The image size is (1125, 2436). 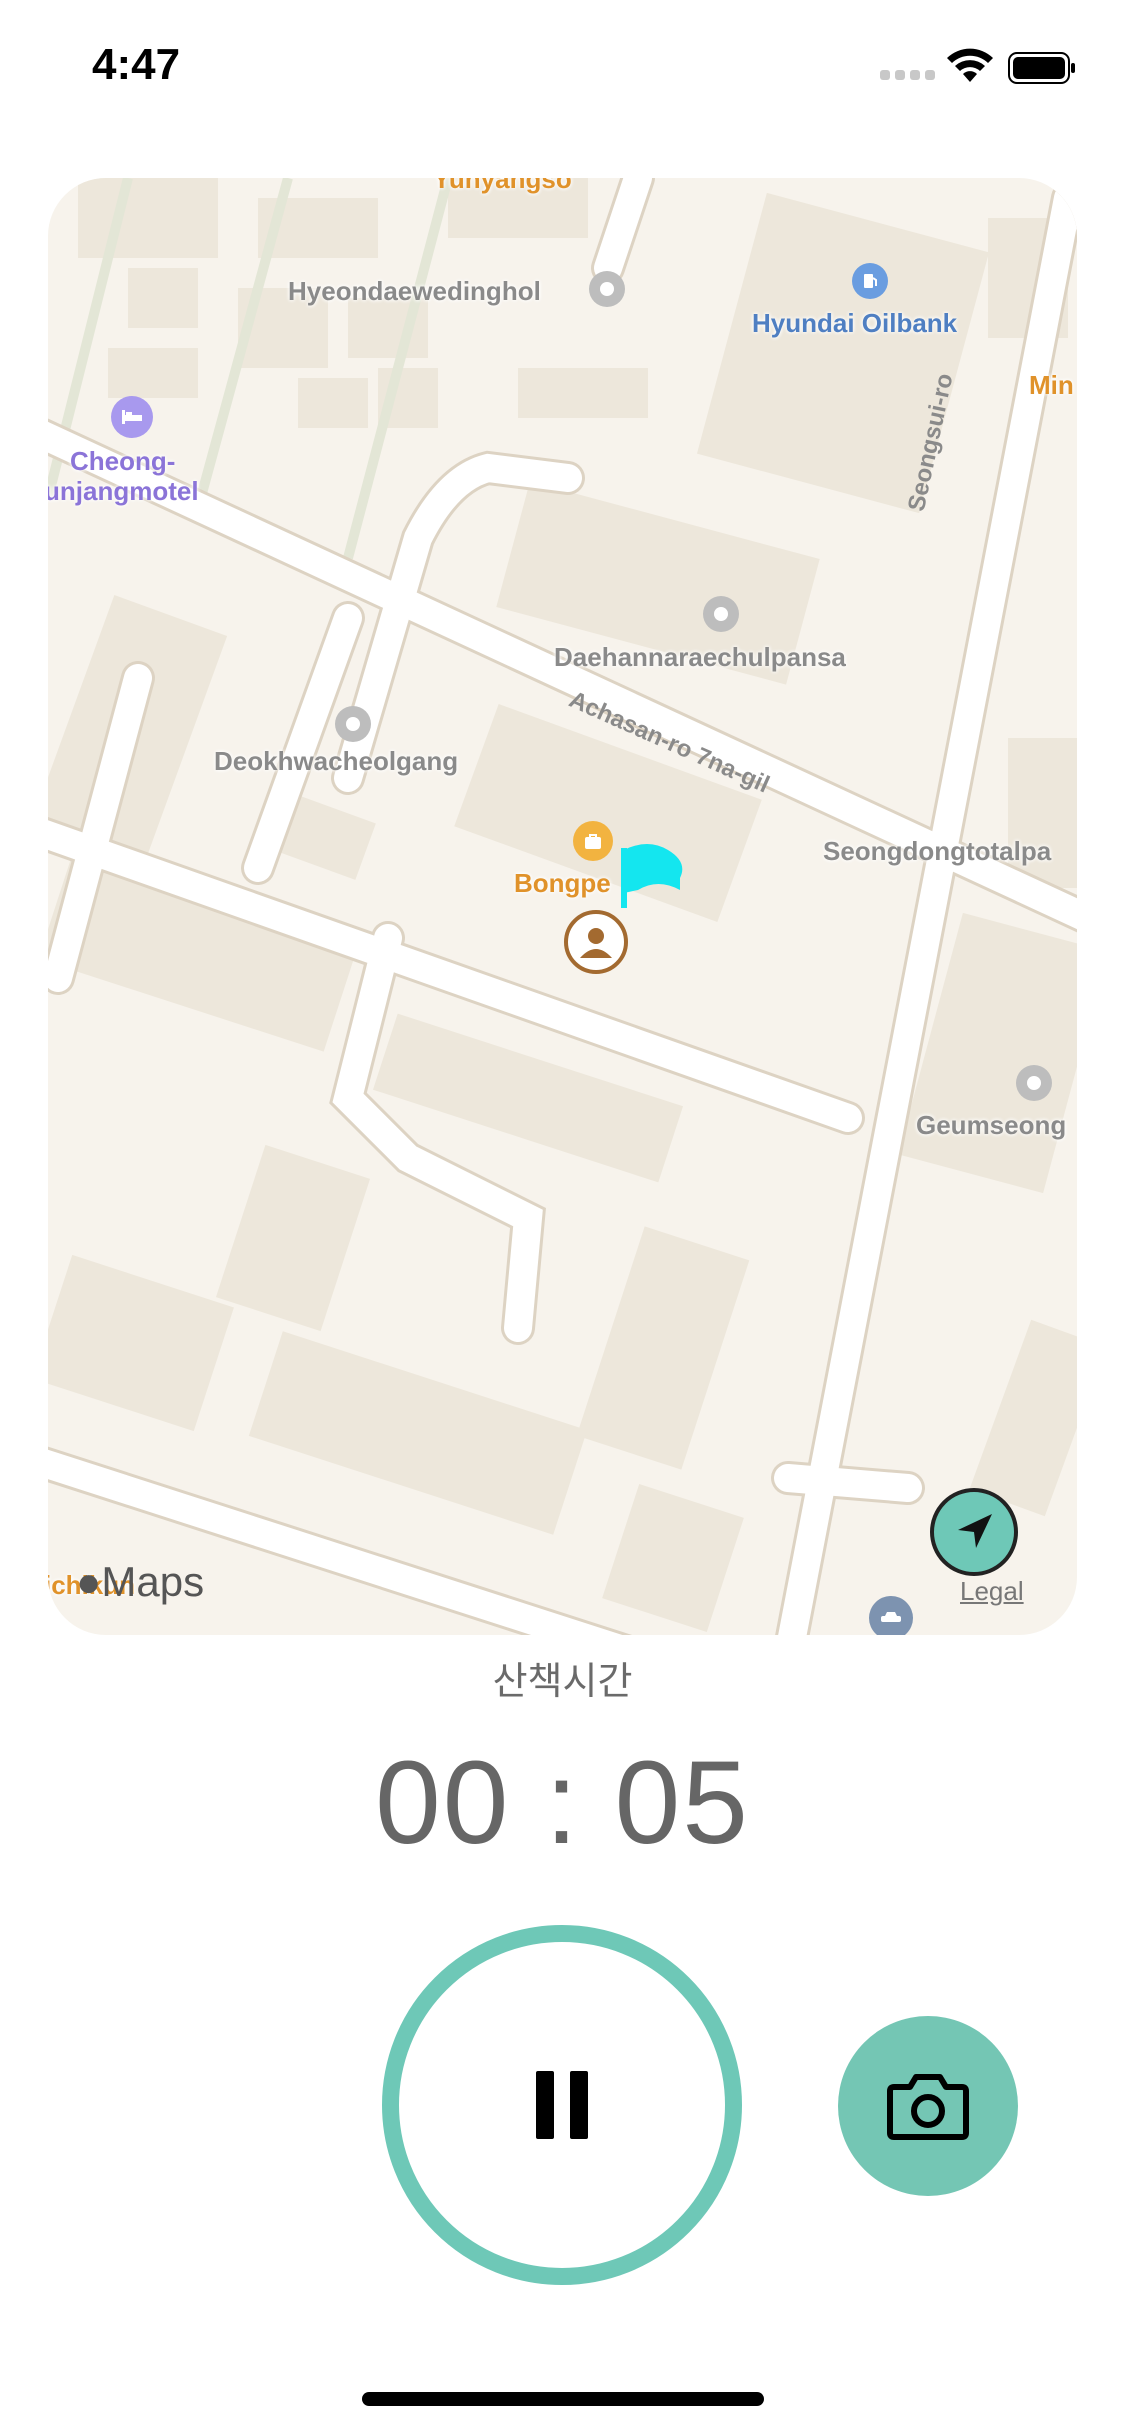 What do you see at coordinates (353, 724) in the screenshot?
I see `deokhwa-pin-icon` at bounding box center [353, 724].